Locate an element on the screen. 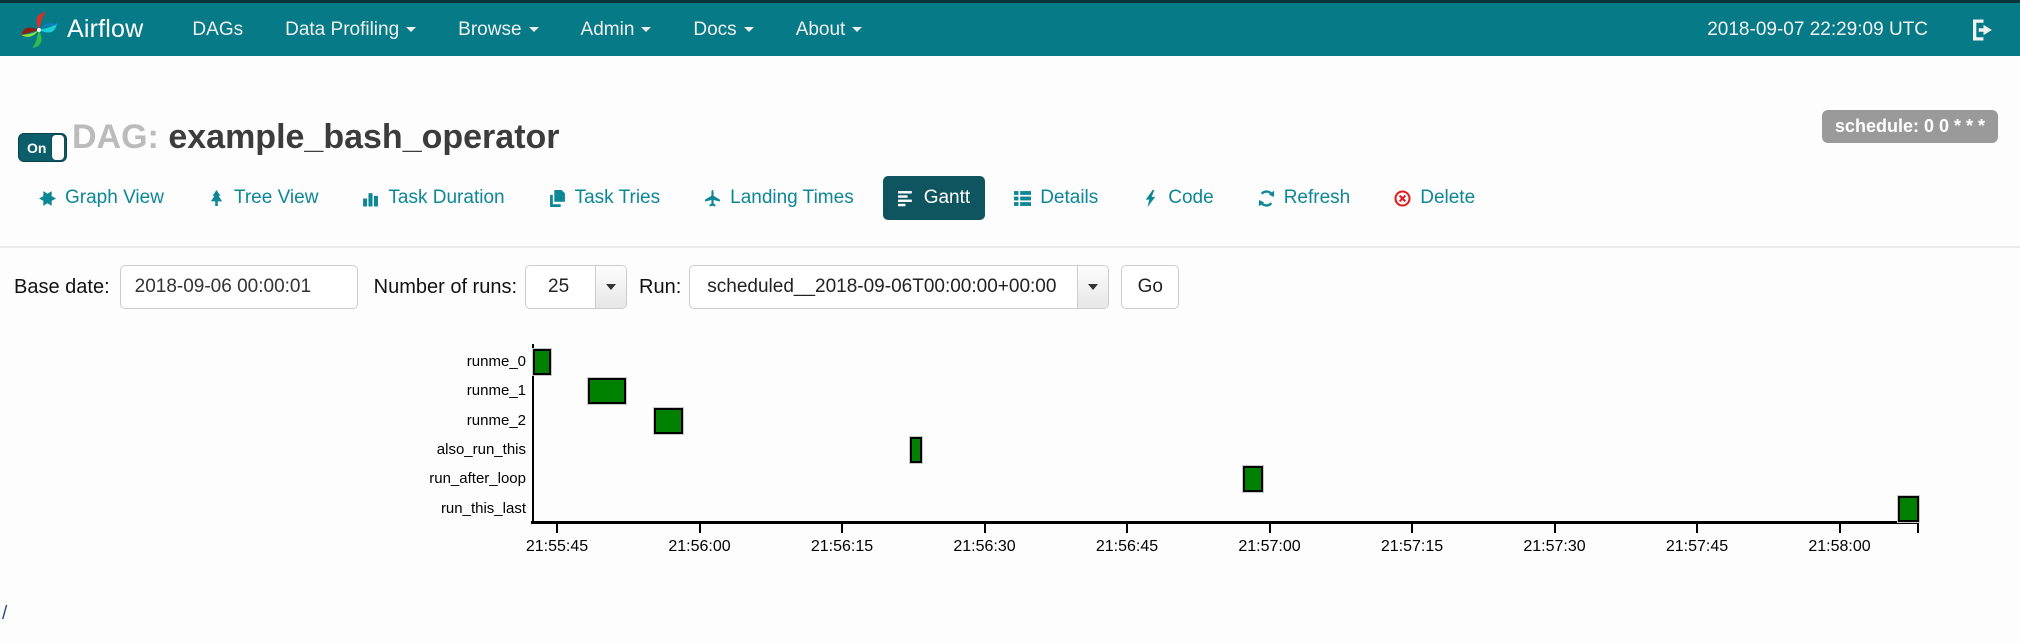  utc-clock: 2018-09-07 22:29:09 UTC is located at coordinates (1817, 29).